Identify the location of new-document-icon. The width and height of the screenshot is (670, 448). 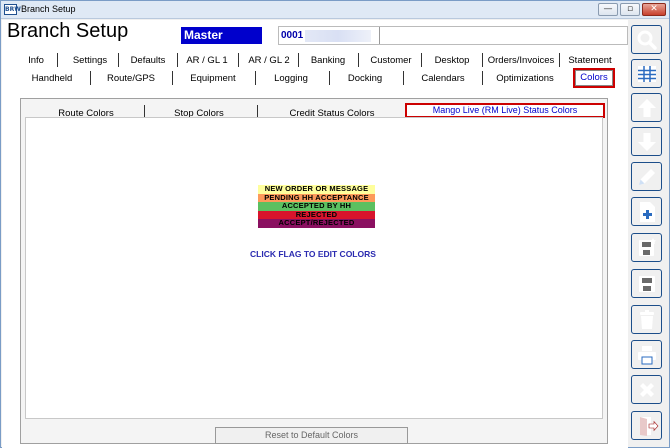
(647, 212).